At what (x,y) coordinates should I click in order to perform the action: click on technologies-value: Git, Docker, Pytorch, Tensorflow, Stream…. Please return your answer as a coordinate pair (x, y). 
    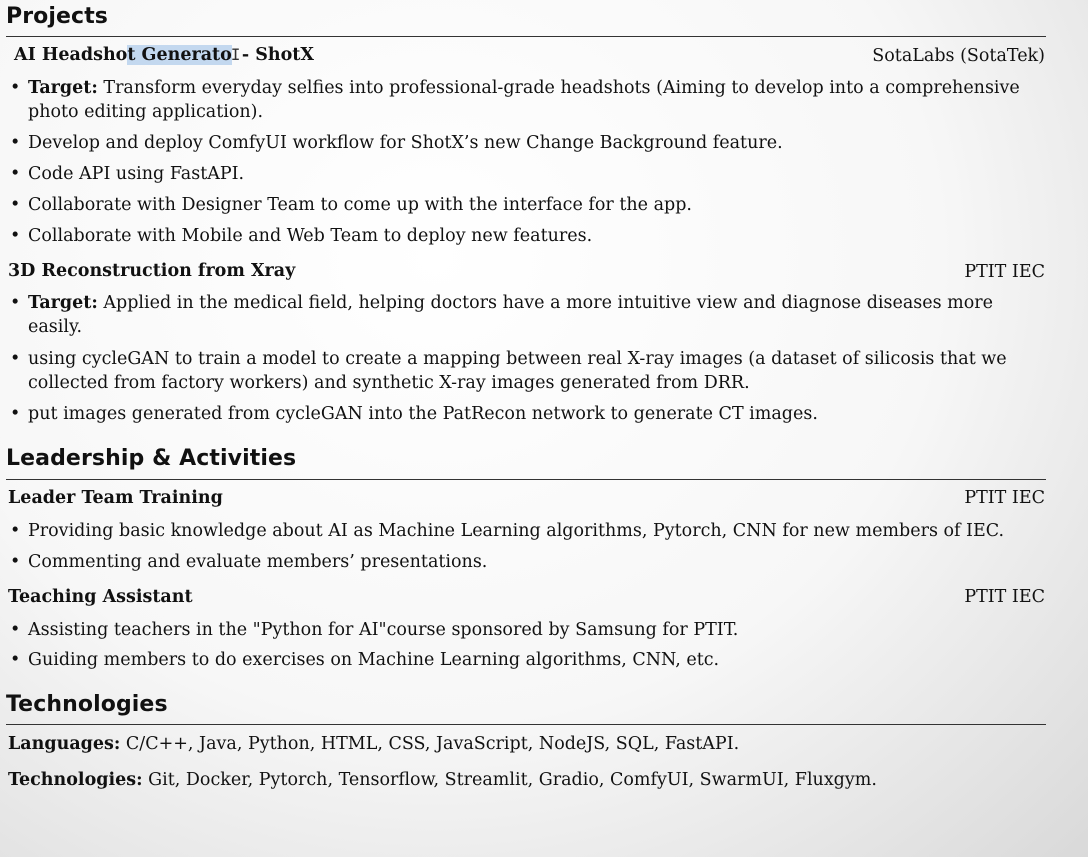
    Looking at the image, I should click on (509, 780).